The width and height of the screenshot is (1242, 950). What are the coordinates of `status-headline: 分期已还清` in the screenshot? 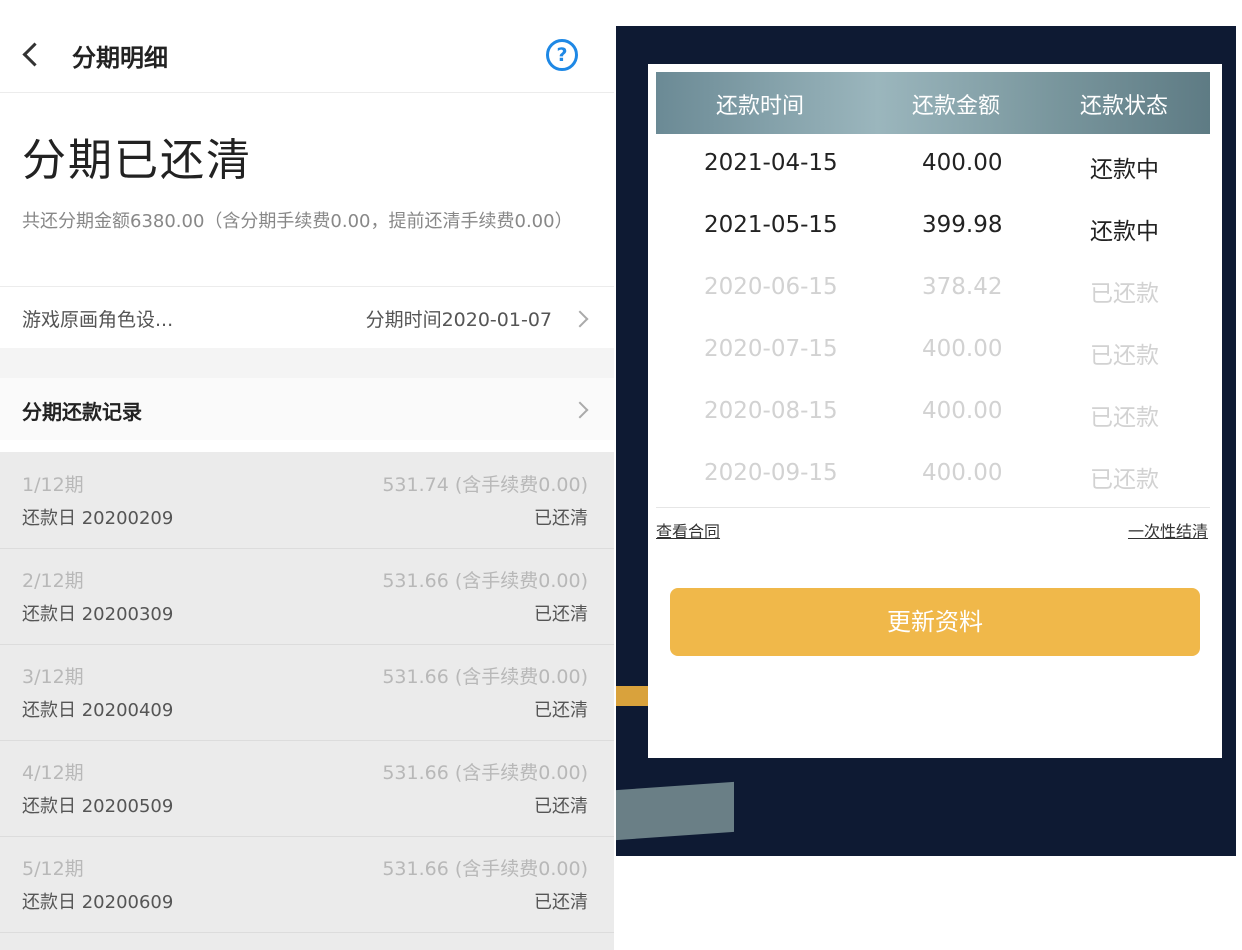 It's located at (137, 160).